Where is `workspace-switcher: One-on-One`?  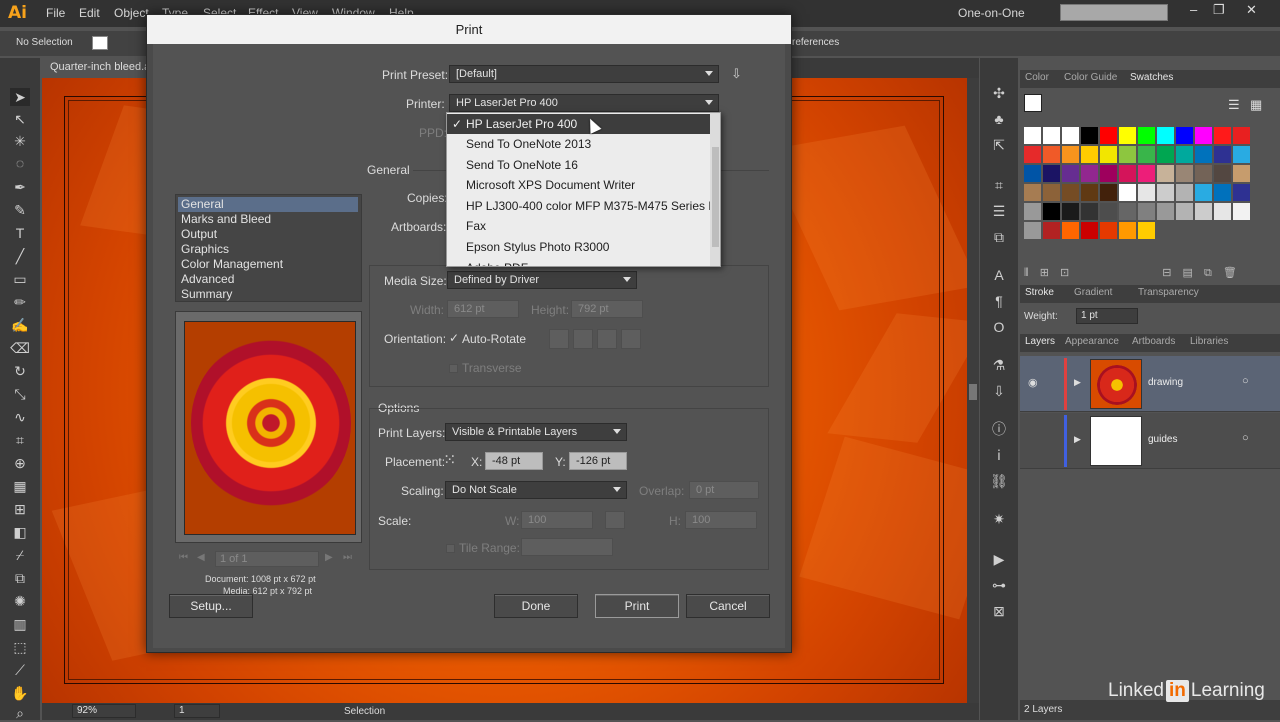
workspace-switcher: One-on-One is located at coordinates (991, 13).